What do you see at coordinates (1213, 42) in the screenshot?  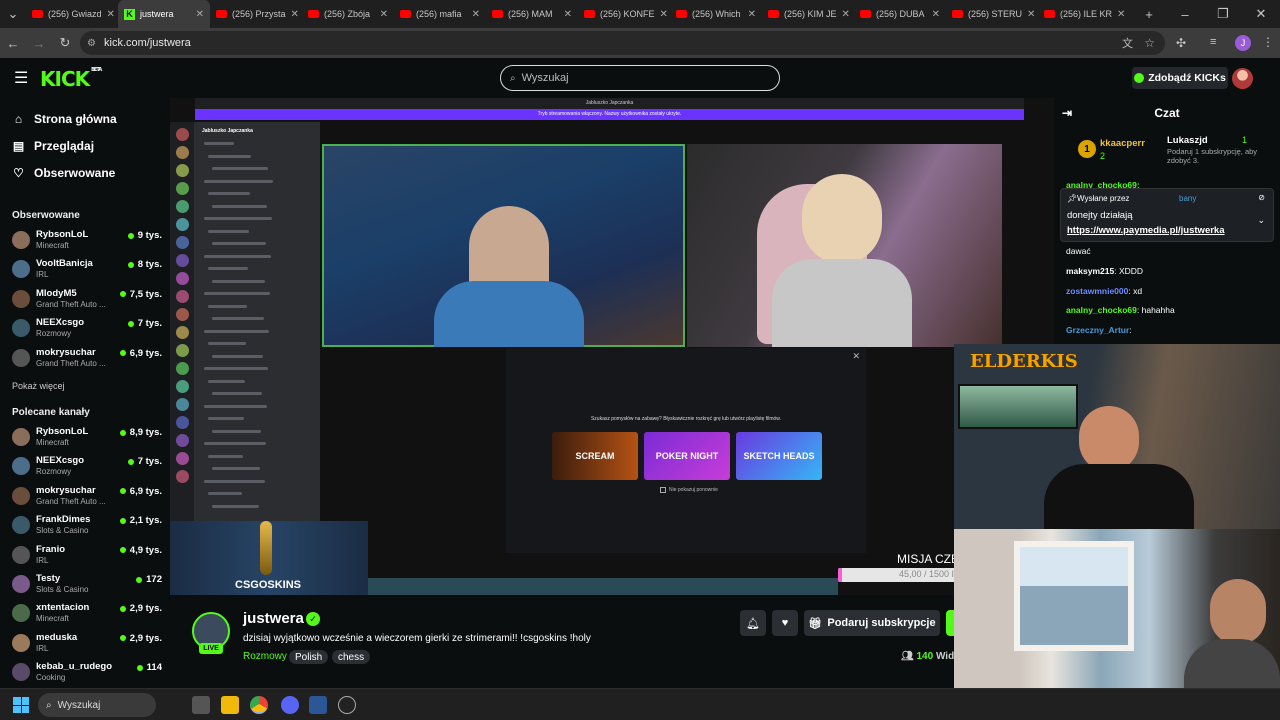 I see `media-controls-icon: ≡` at bounding box center [1213, 42].